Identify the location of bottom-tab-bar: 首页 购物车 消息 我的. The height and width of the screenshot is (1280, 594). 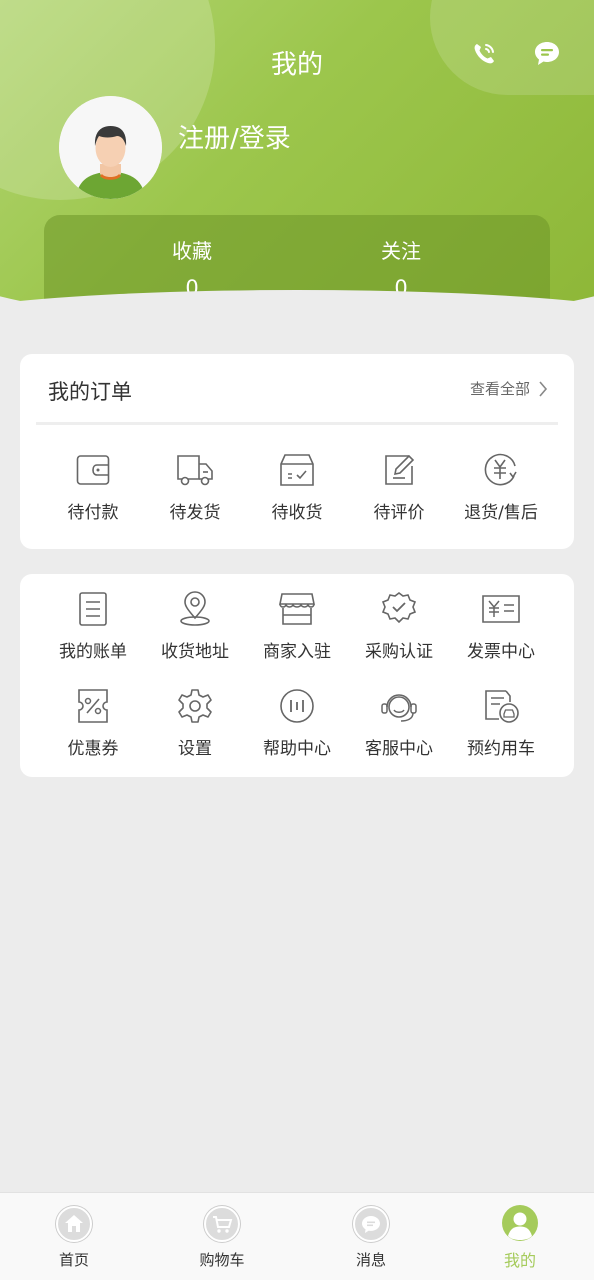
(297, 1236).